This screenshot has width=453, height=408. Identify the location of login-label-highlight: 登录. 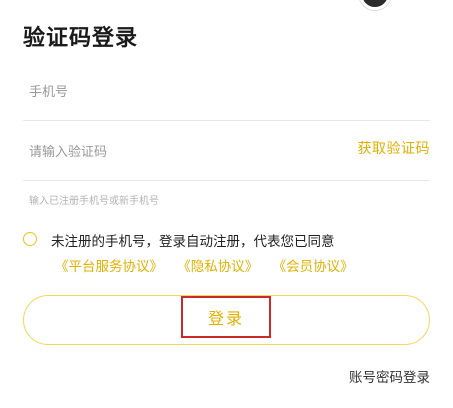
(226, 317).